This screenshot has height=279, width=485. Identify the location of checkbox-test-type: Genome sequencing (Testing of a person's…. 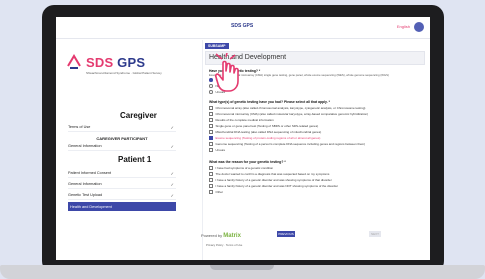
(316, 144).